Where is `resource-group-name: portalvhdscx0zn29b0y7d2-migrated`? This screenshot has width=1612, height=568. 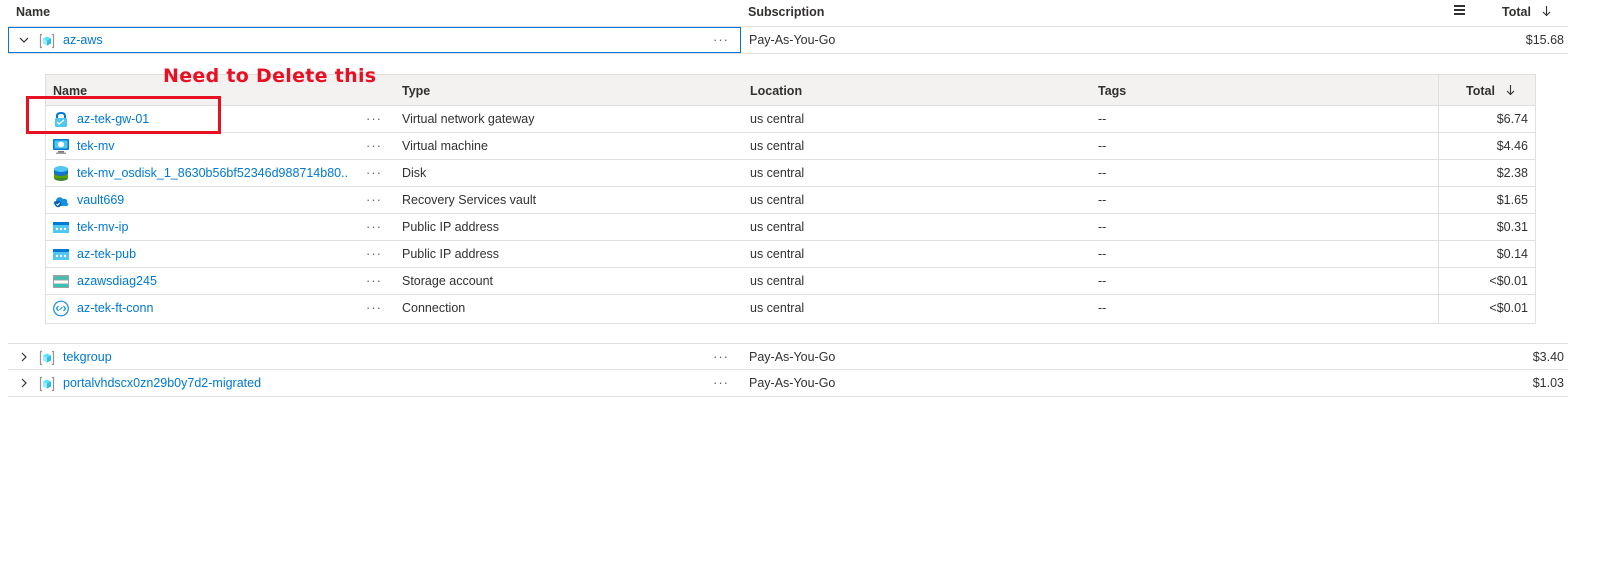
resource-group-name: portalvhdscx0zn29b0y7d2-migrated is located at coordinates (162, 383).